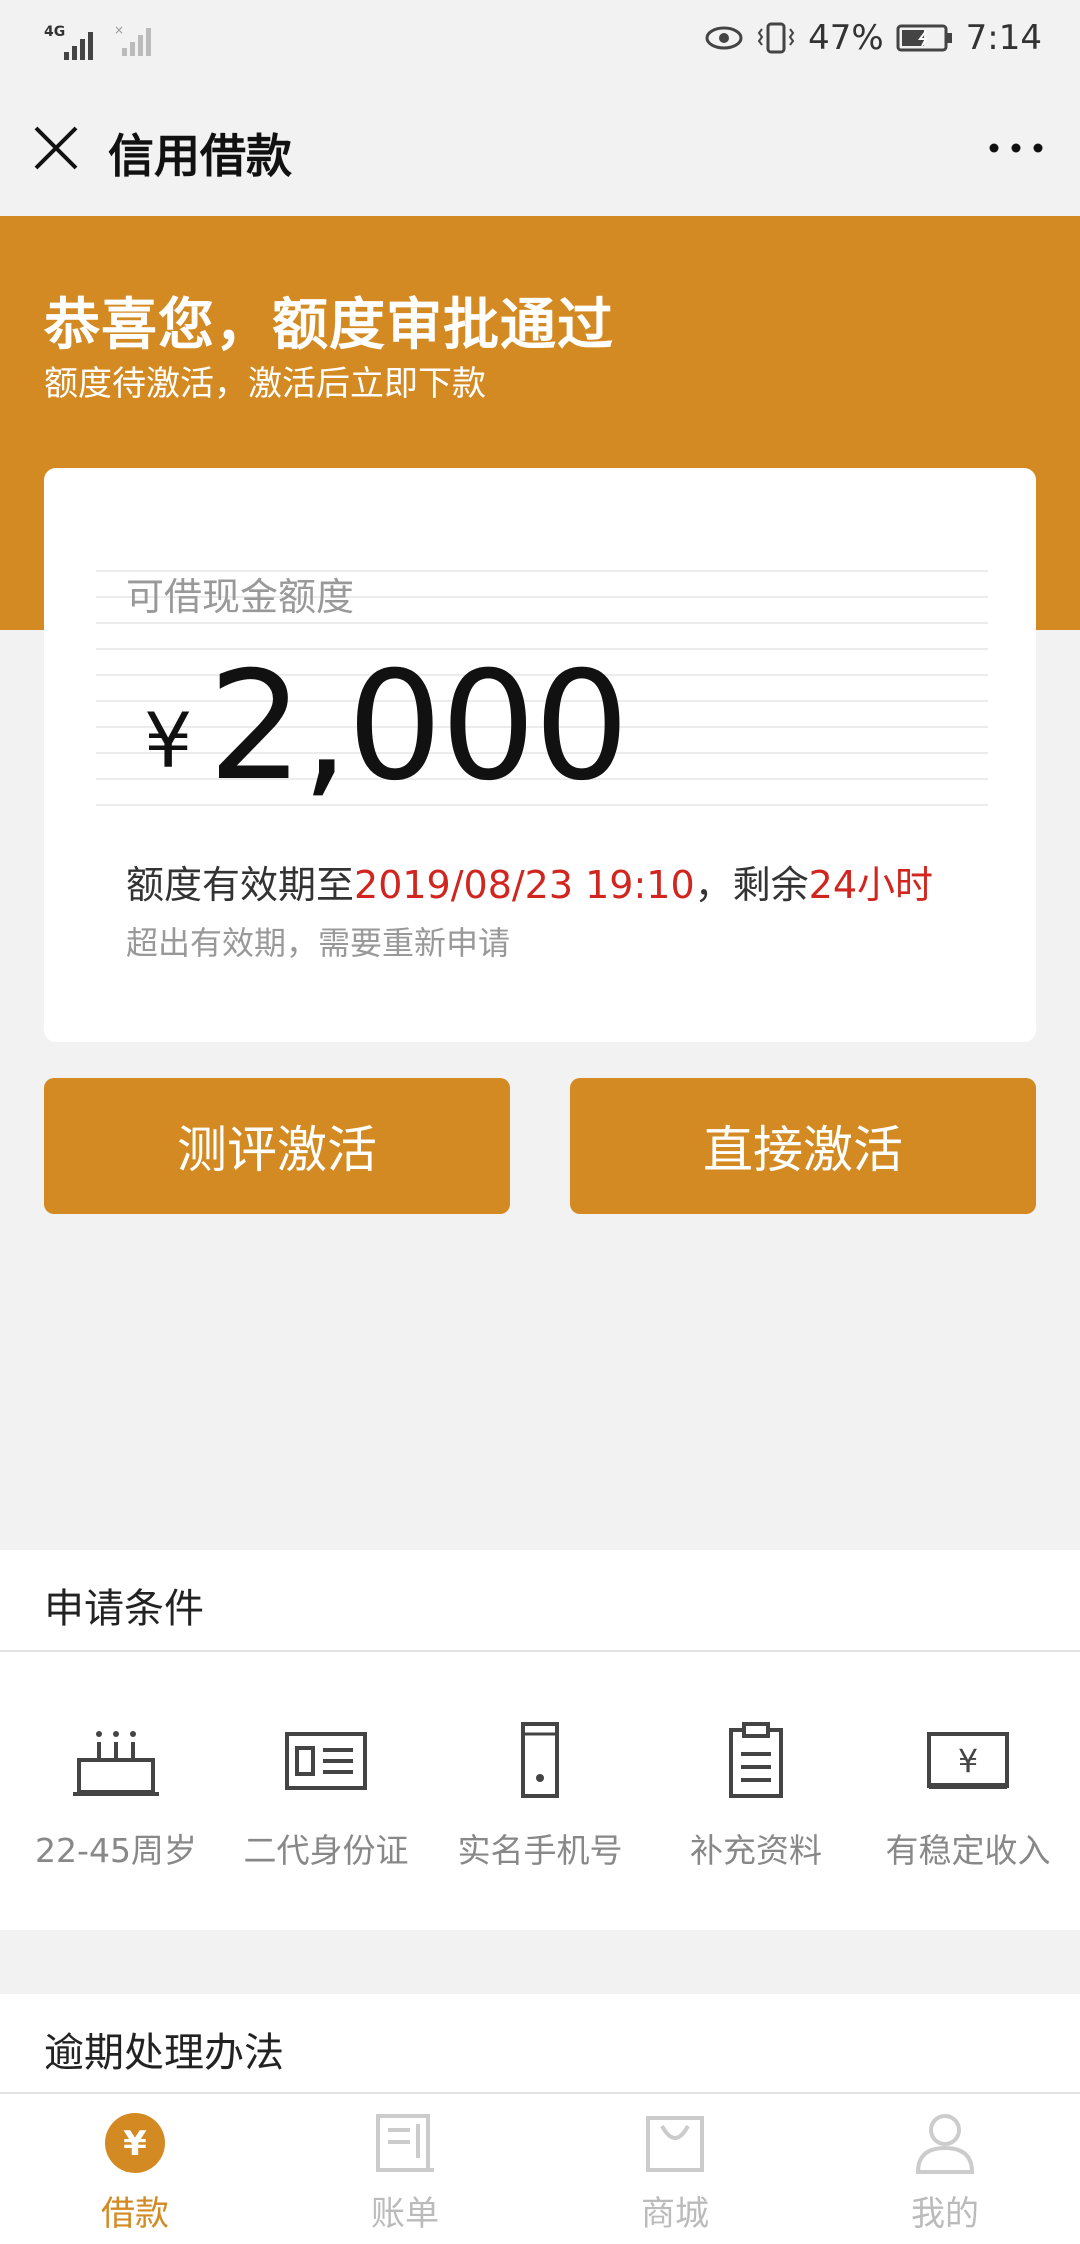 This screenshot has width=1080, height=2244. What do you see at coordinates (405, 2214) in the screenshot?
I see `tab-label: 账单` at bounding box center [405, 2214].